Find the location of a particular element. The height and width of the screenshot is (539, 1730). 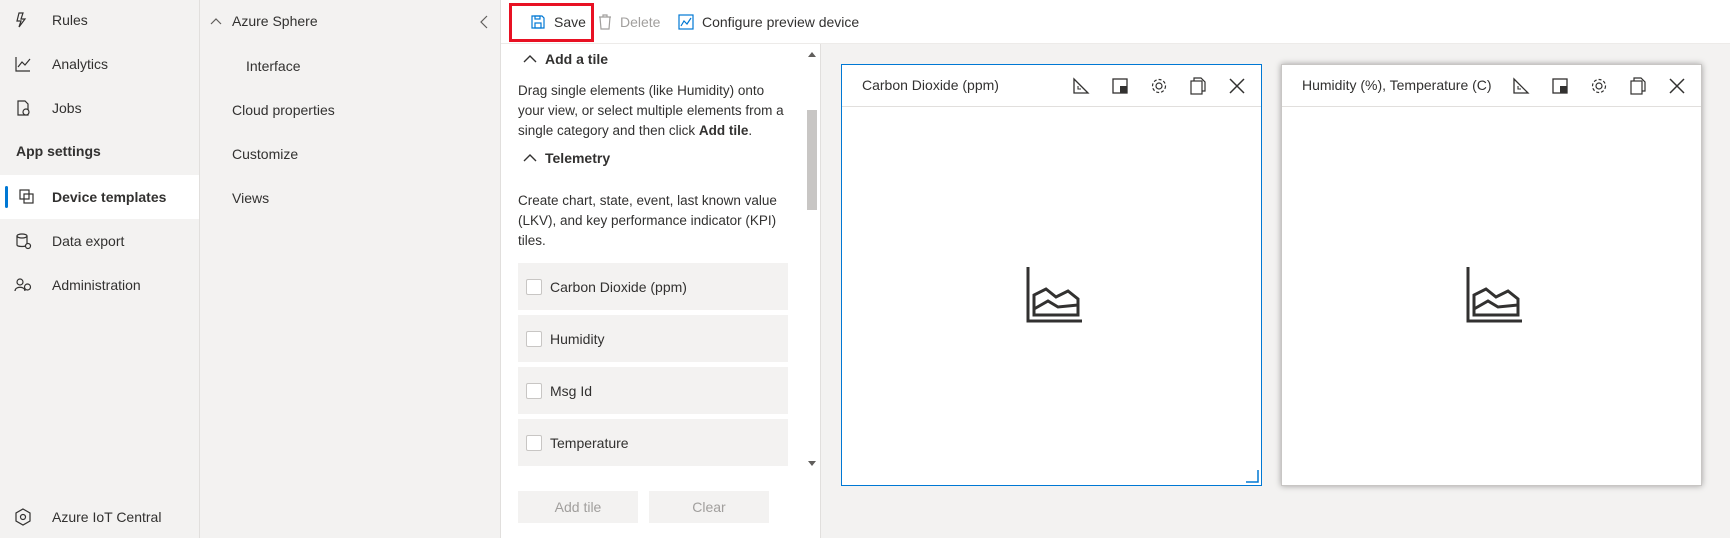

save-button: Save is located at coordinates (558, 22).